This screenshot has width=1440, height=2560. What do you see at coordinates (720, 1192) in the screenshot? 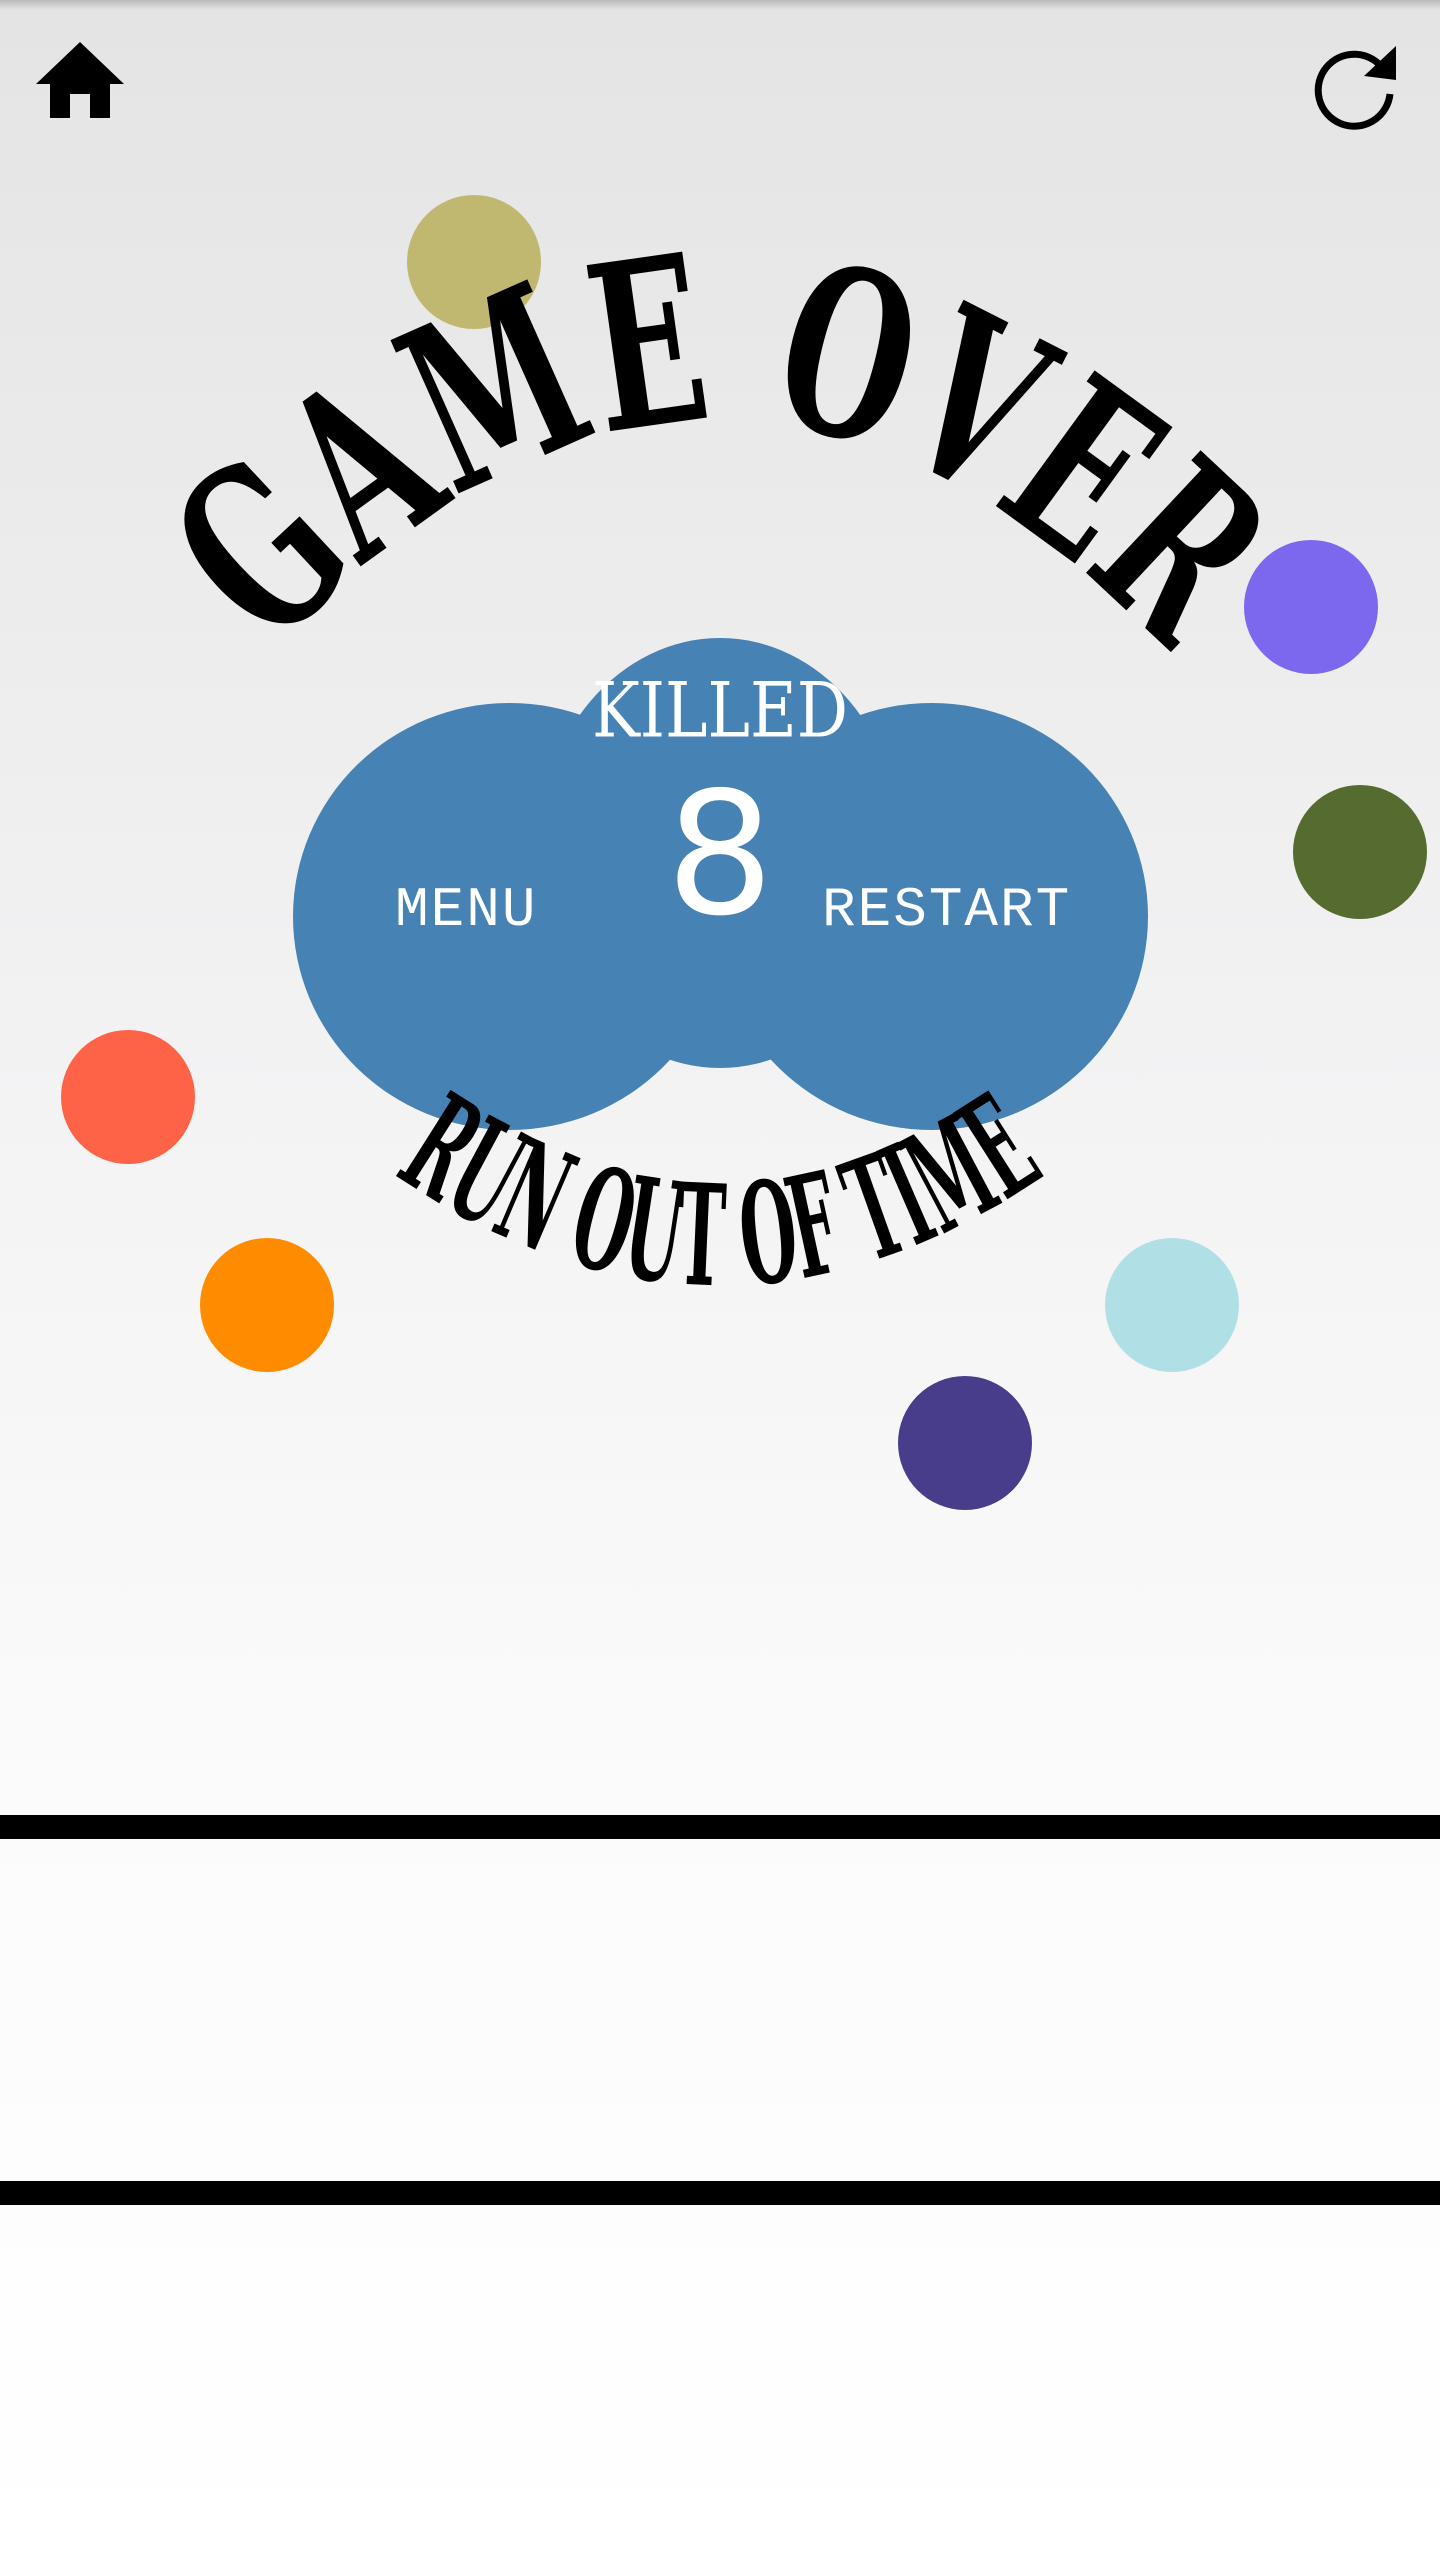
I see `run-out-of-time-subtitle: RUN OUT OF TIME` at bounding box center [720, 1192].